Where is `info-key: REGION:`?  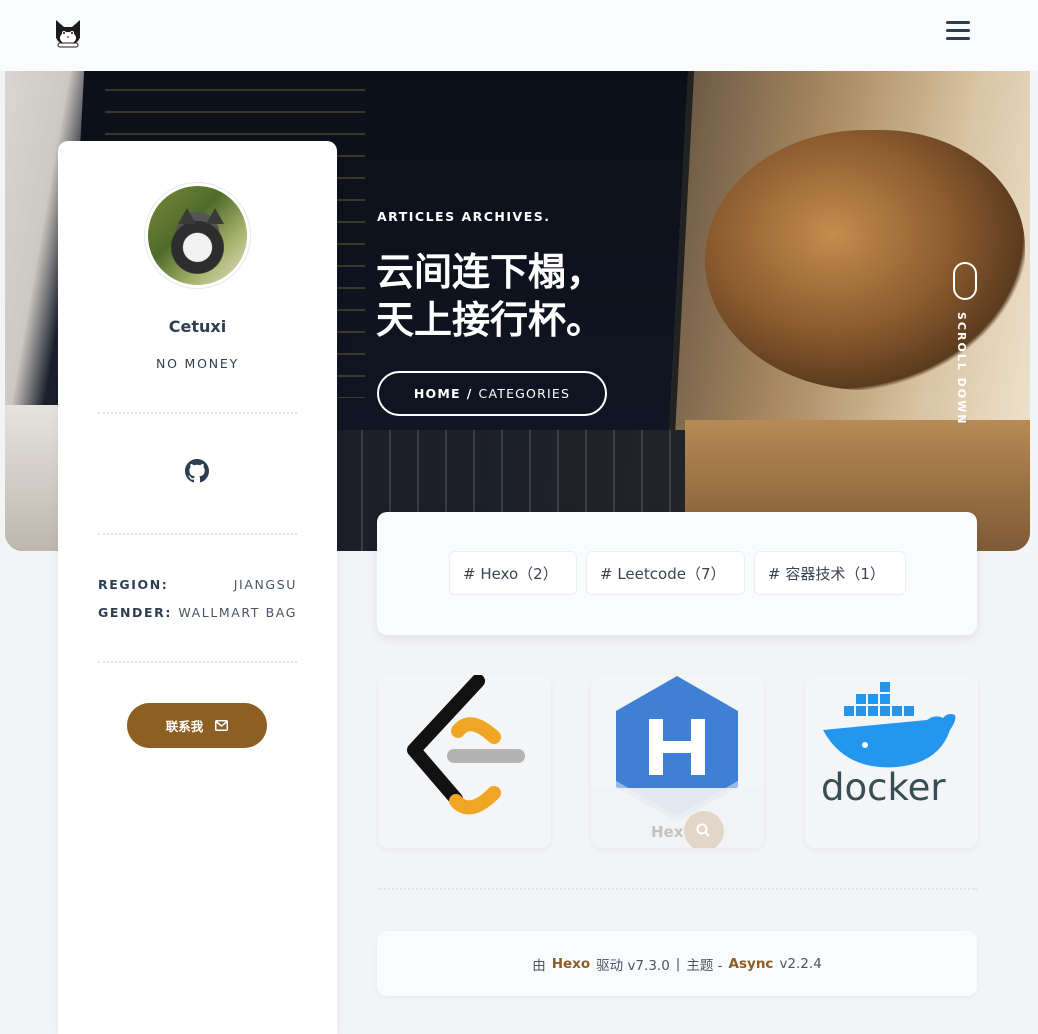 info-key: REGION: is located at coordinates (133, 584).